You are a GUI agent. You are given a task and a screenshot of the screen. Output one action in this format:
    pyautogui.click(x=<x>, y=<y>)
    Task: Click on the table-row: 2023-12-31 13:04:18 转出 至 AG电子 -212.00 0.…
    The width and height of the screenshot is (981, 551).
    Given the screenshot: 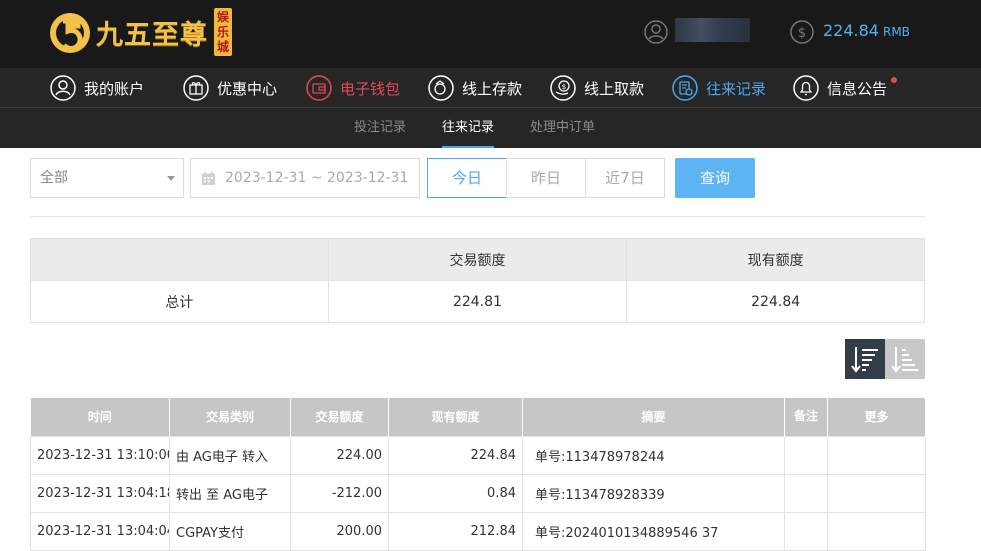 What is the action you would take?
    pyautogui.click(x=478, y=493)
    